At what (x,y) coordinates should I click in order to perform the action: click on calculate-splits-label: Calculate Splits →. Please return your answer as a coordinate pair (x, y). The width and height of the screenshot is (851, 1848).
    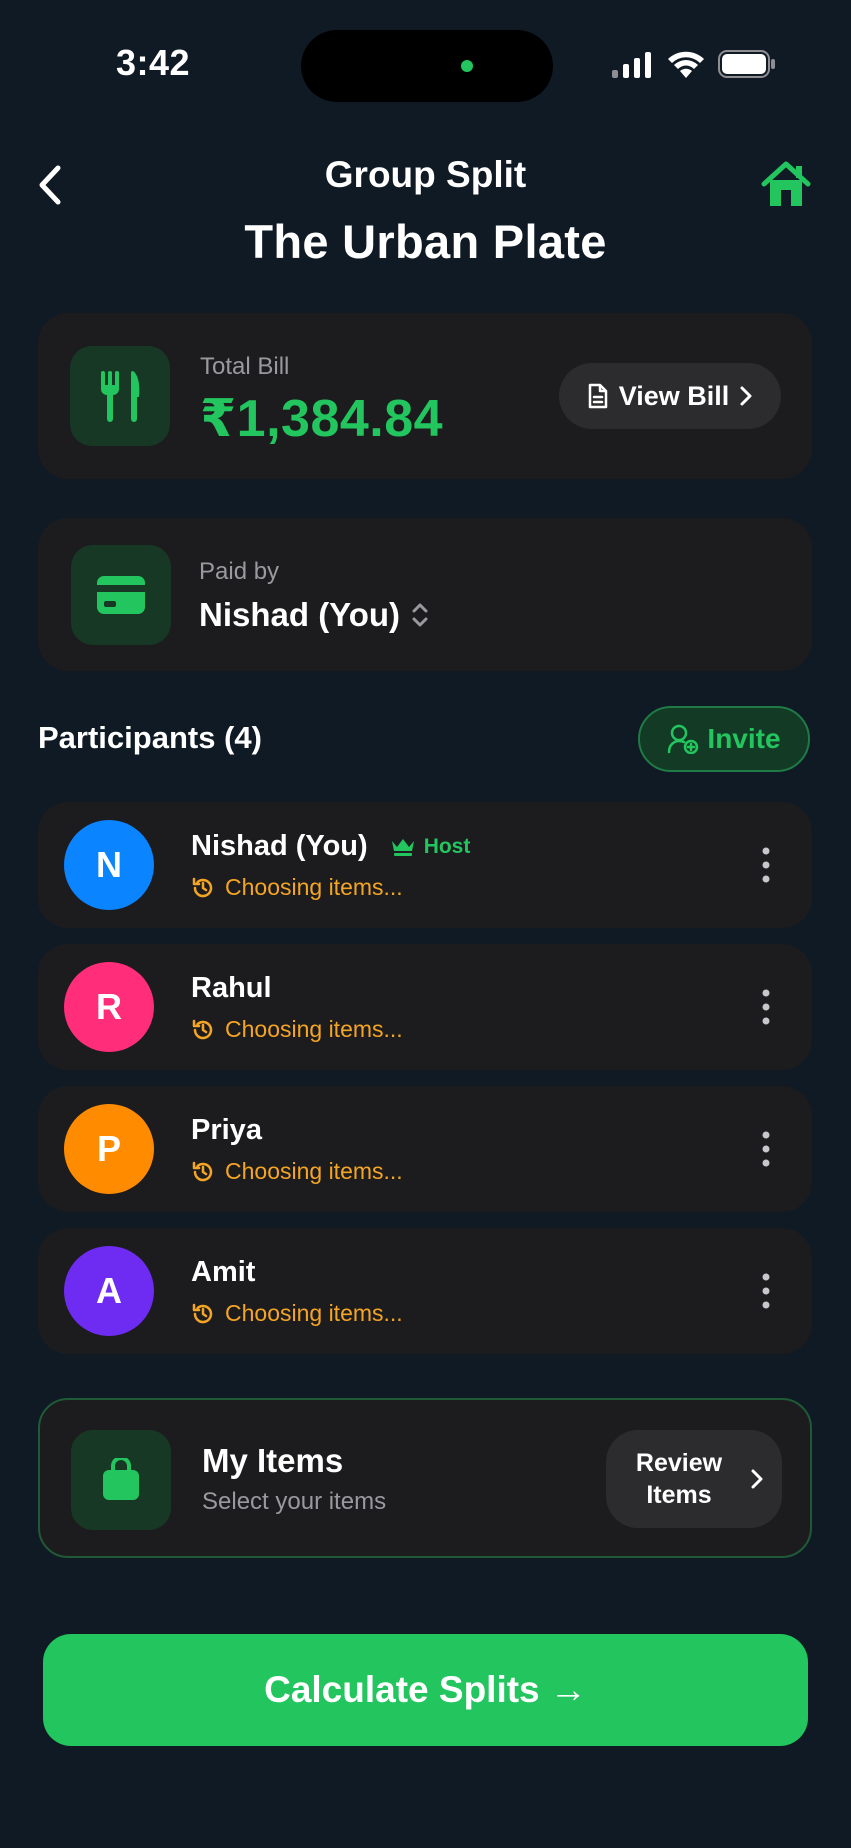
    Looking at the image, I should click on (425, 1689).